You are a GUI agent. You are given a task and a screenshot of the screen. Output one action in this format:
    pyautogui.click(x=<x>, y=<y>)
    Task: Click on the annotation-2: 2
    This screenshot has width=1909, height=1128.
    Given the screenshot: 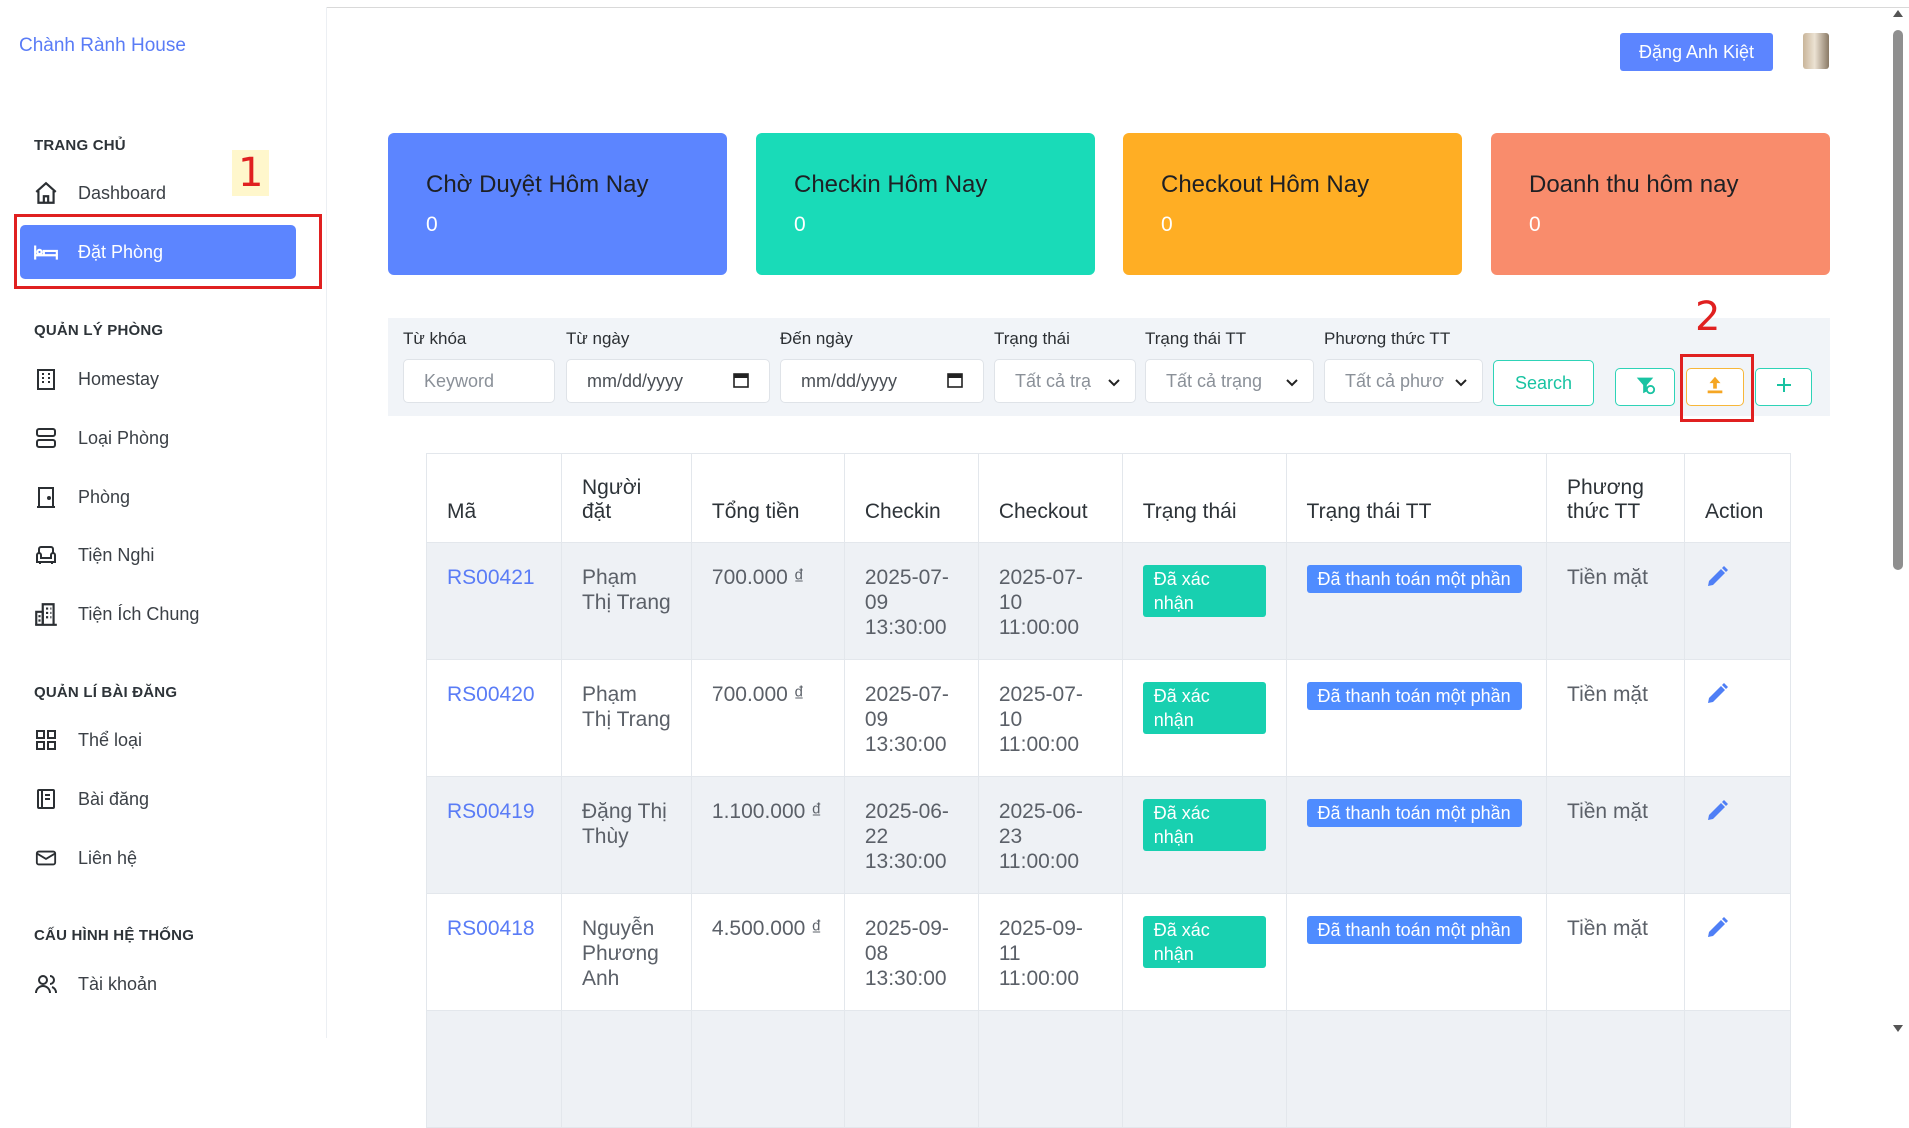 What is the action you would take?
    pyautogui.click(x=1708, y=317)
    